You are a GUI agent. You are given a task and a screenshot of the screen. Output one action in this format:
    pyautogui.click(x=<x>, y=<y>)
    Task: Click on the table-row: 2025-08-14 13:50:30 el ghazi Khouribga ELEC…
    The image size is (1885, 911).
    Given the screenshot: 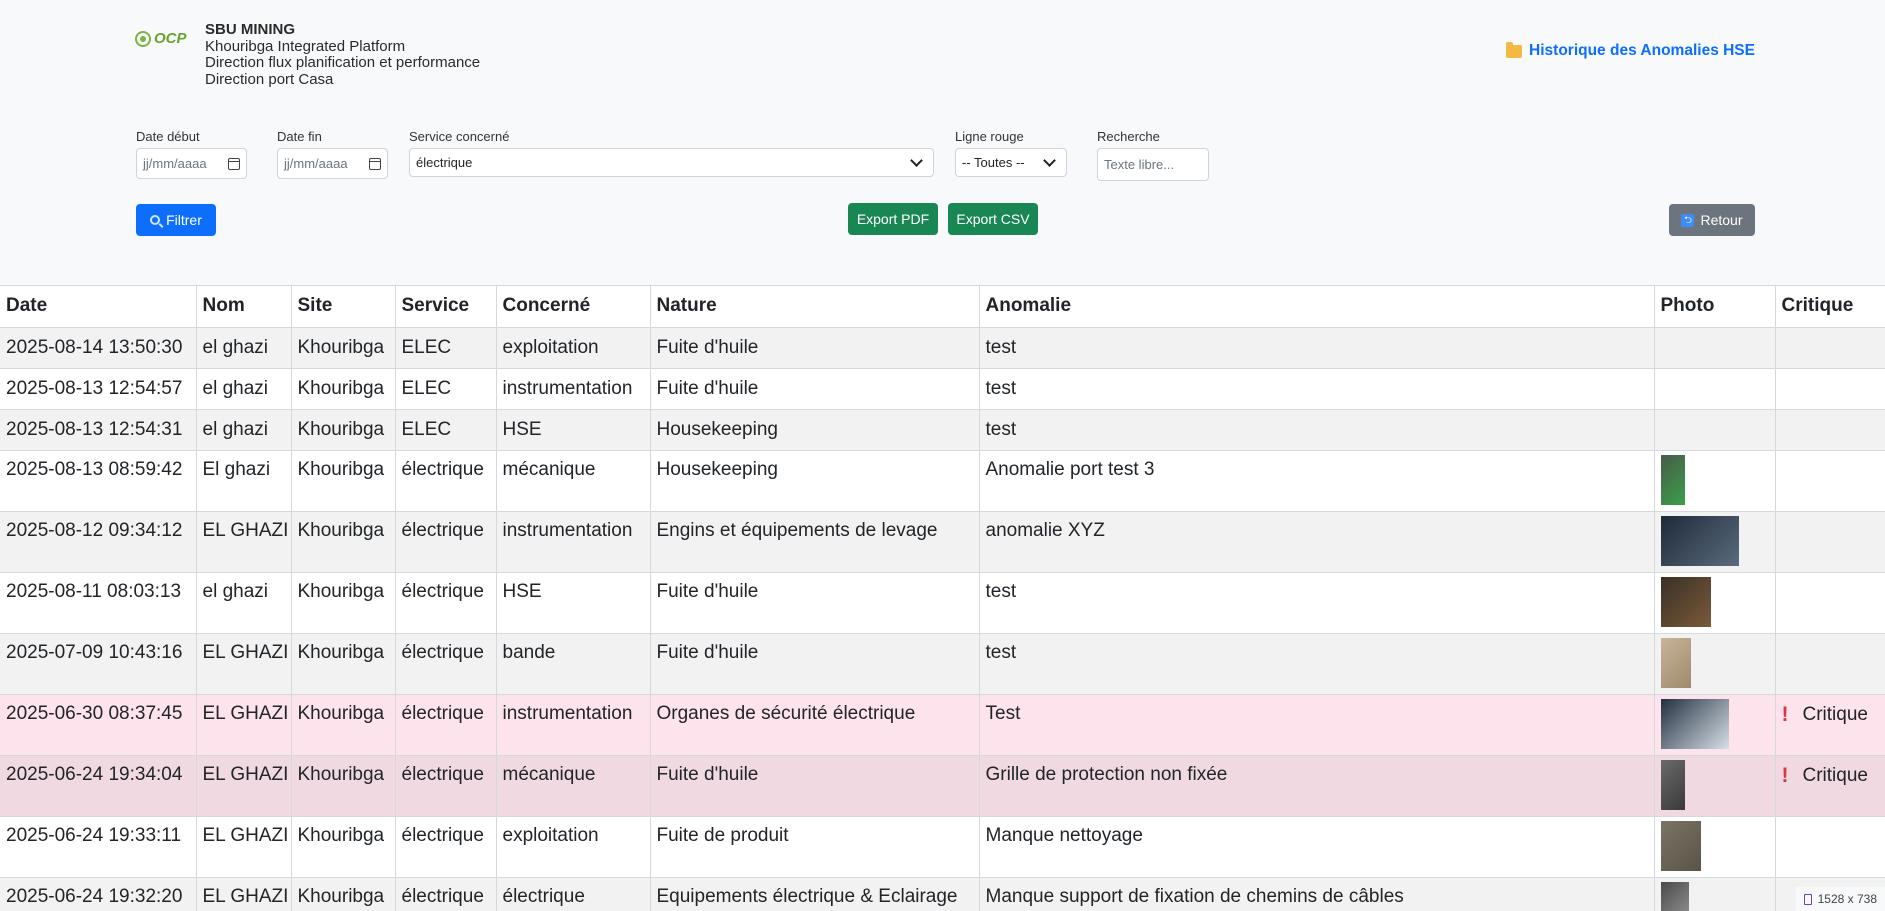 What is the action you would take?
    pyautogui.click(x=942, y=348)
    